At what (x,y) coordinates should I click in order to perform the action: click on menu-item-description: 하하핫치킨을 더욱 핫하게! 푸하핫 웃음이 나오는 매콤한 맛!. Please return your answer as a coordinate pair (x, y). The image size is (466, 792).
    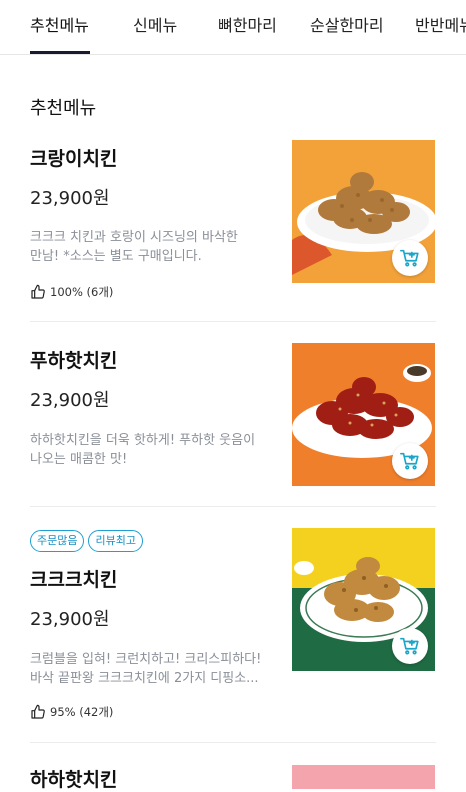
    Looking at the image, I should click on (143, 450).